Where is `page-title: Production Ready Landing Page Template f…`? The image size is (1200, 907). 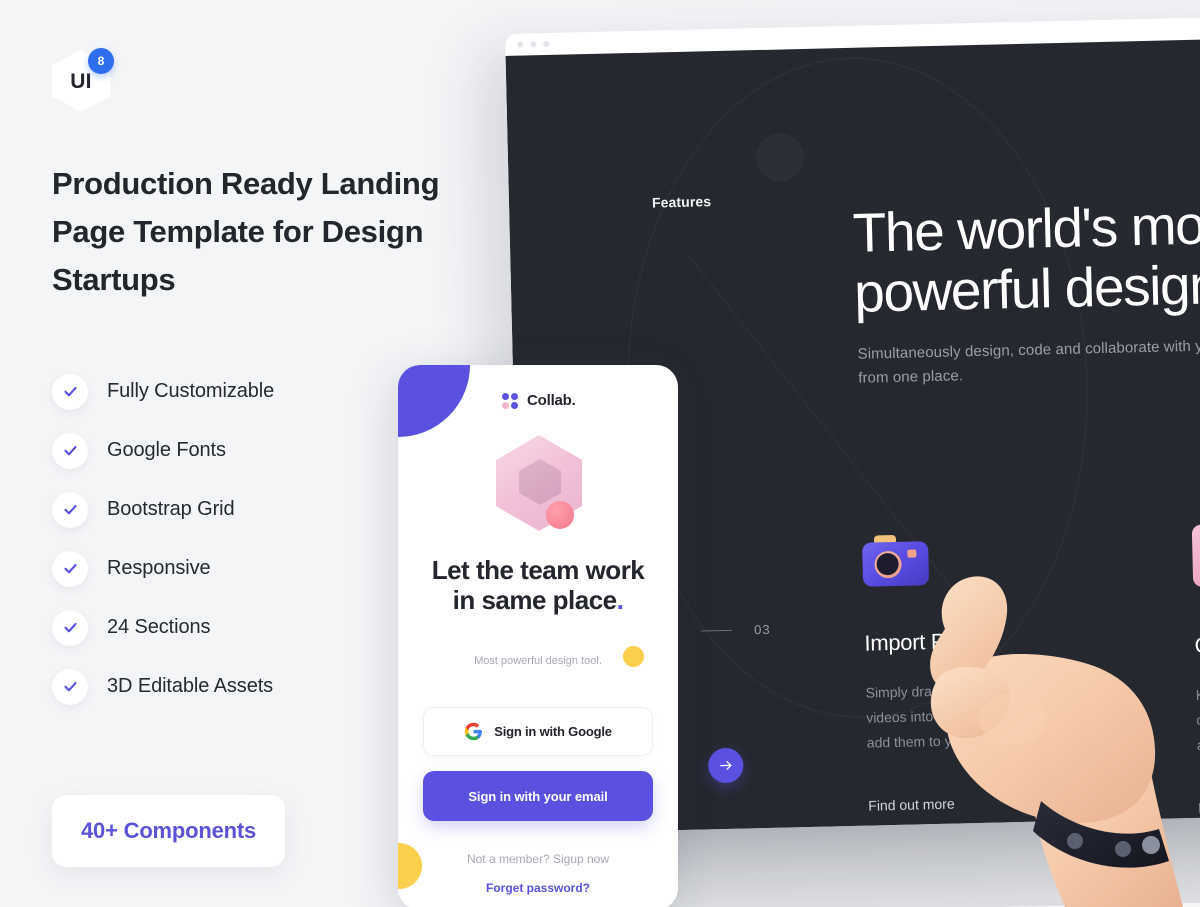
page-title: Production Ready Landing Page Template f… is located at coordinates (246, 231).